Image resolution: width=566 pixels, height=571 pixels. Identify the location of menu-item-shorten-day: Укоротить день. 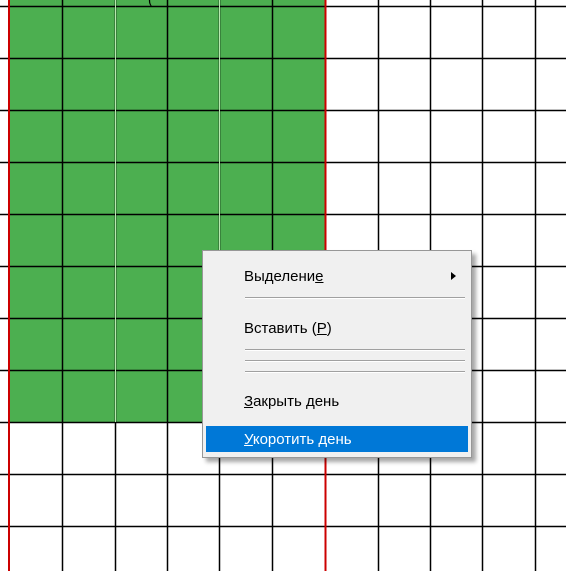
(337, 439).